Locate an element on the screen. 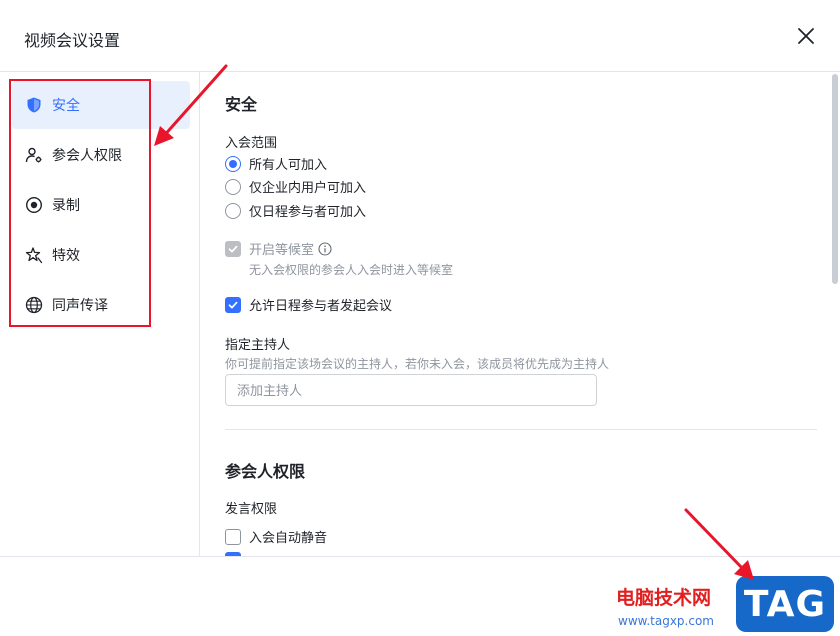 This screenshot has height=636, width=840. sidebar-item-label: 录制 is located at coordinates (66, 205).